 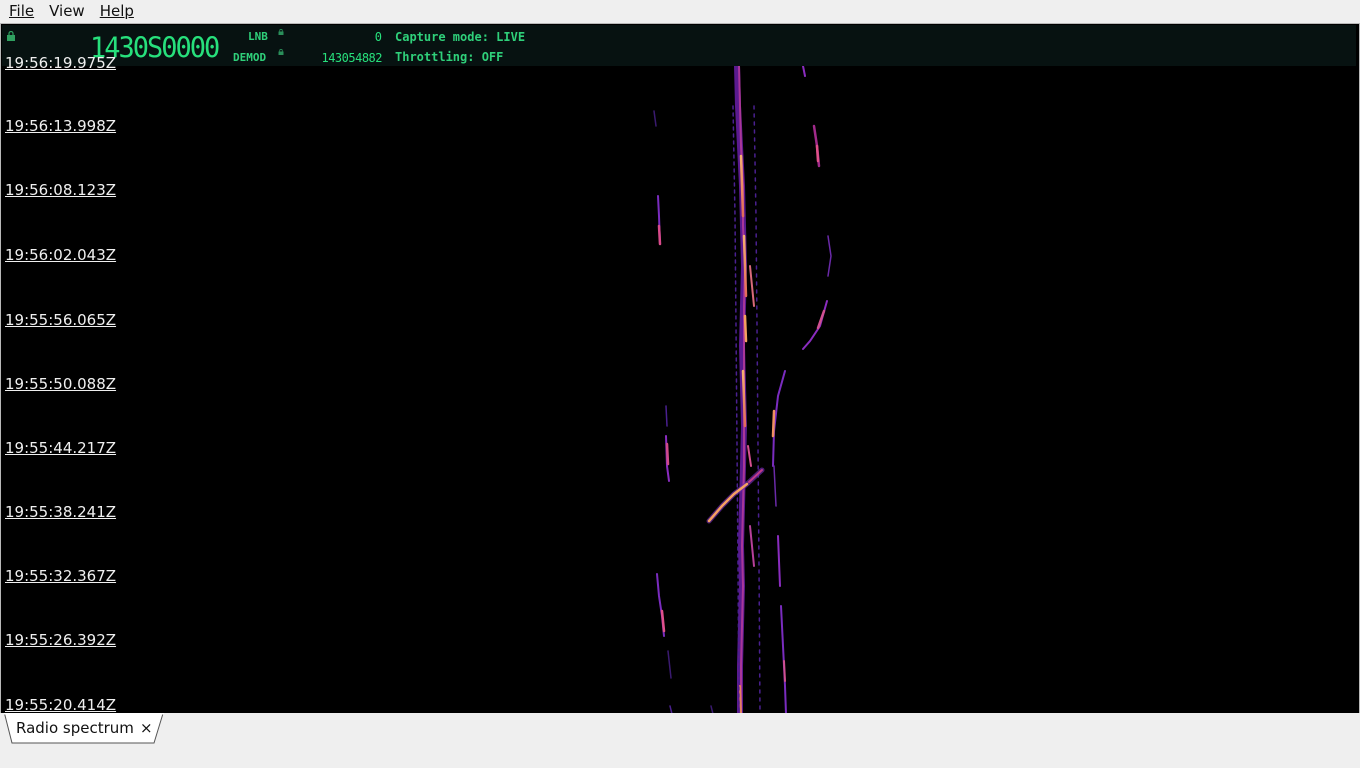 What do you see at coordinates (449, 57) in the screenshot?
I see `throttling-text: Throttling: OFF` at bounding box center [449, 57].